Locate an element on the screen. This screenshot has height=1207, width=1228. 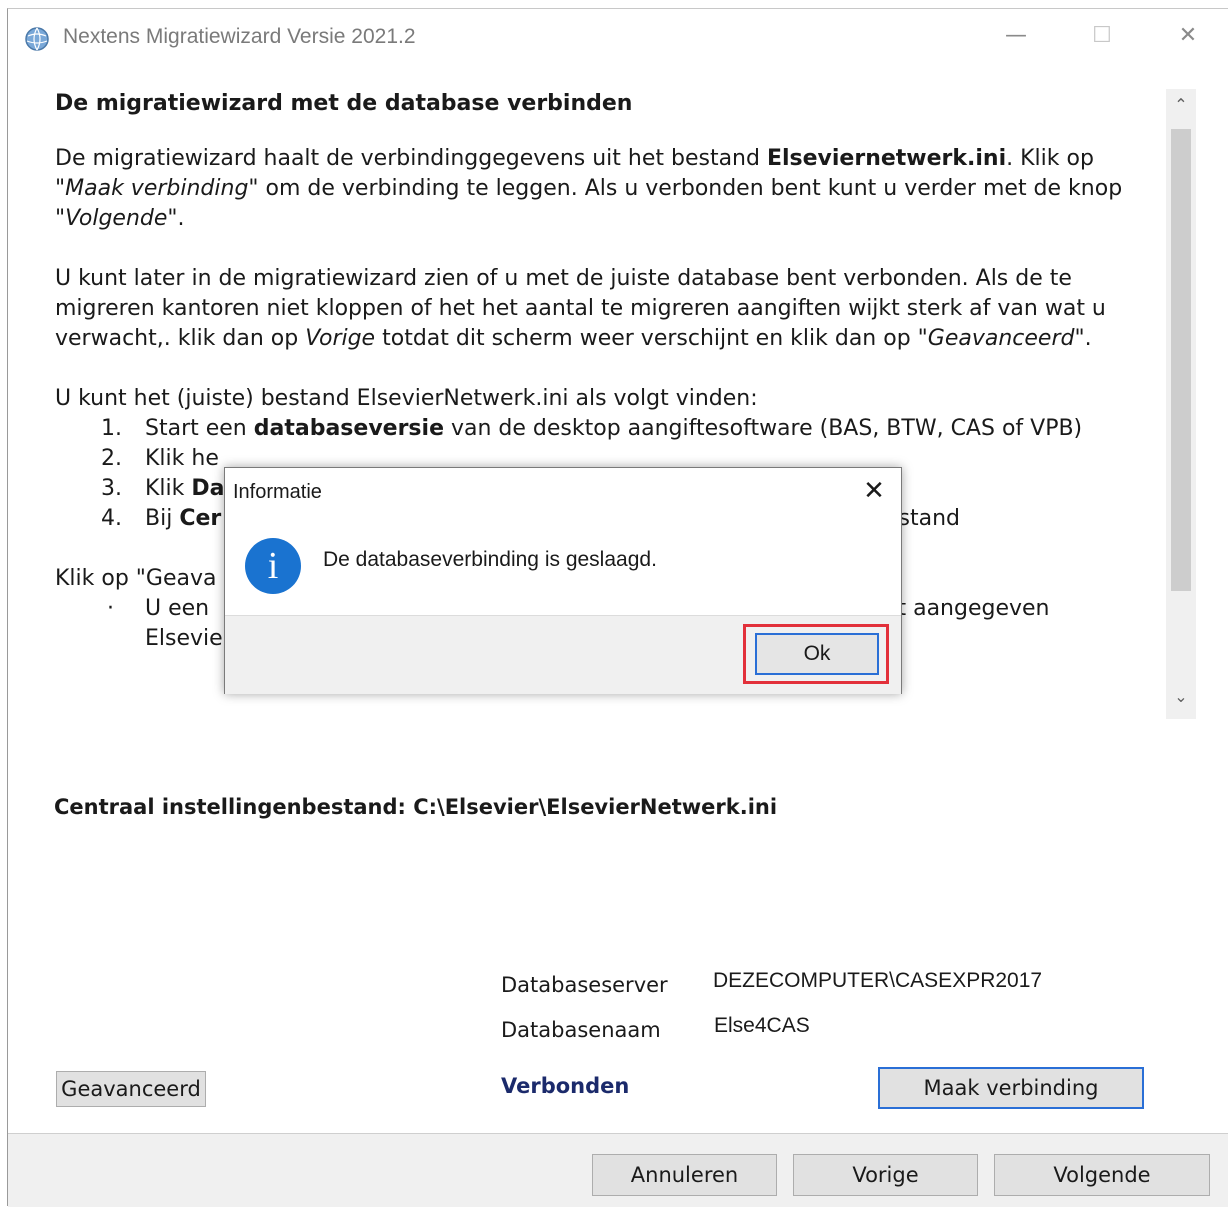
connect-button: Maak verbinding is located at coordinates (1011, 1088).